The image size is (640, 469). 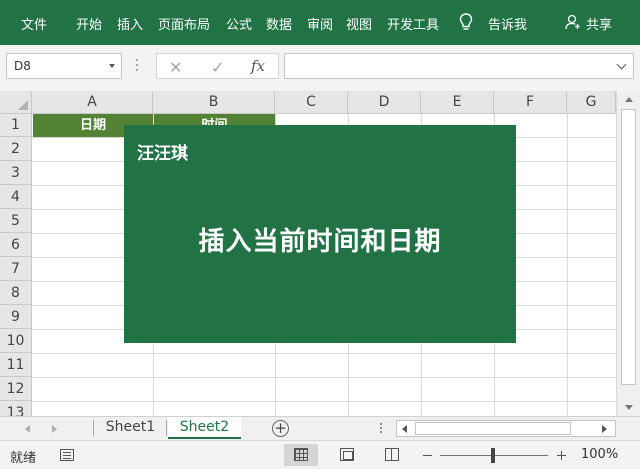 What do you see at coordinates (92, 102) in the screenshot?
I see `column-header-a: A` at bounding box center [92, 102].